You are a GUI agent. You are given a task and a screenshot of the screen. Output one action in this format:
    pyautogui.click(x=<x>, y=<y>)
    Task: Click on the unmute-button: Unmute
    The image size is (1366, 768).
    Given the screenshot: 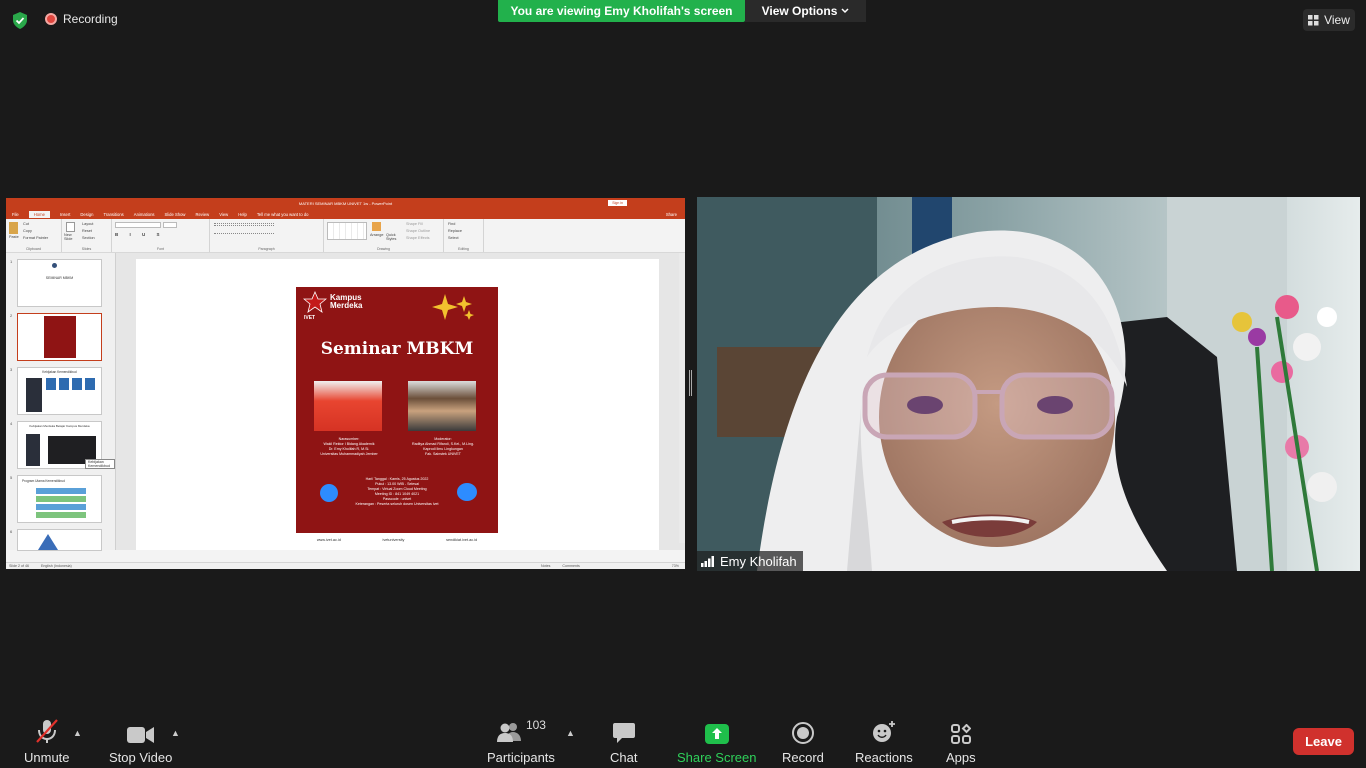 What is the action you would take?
    pyautogui.click(x=47, y=742)
    